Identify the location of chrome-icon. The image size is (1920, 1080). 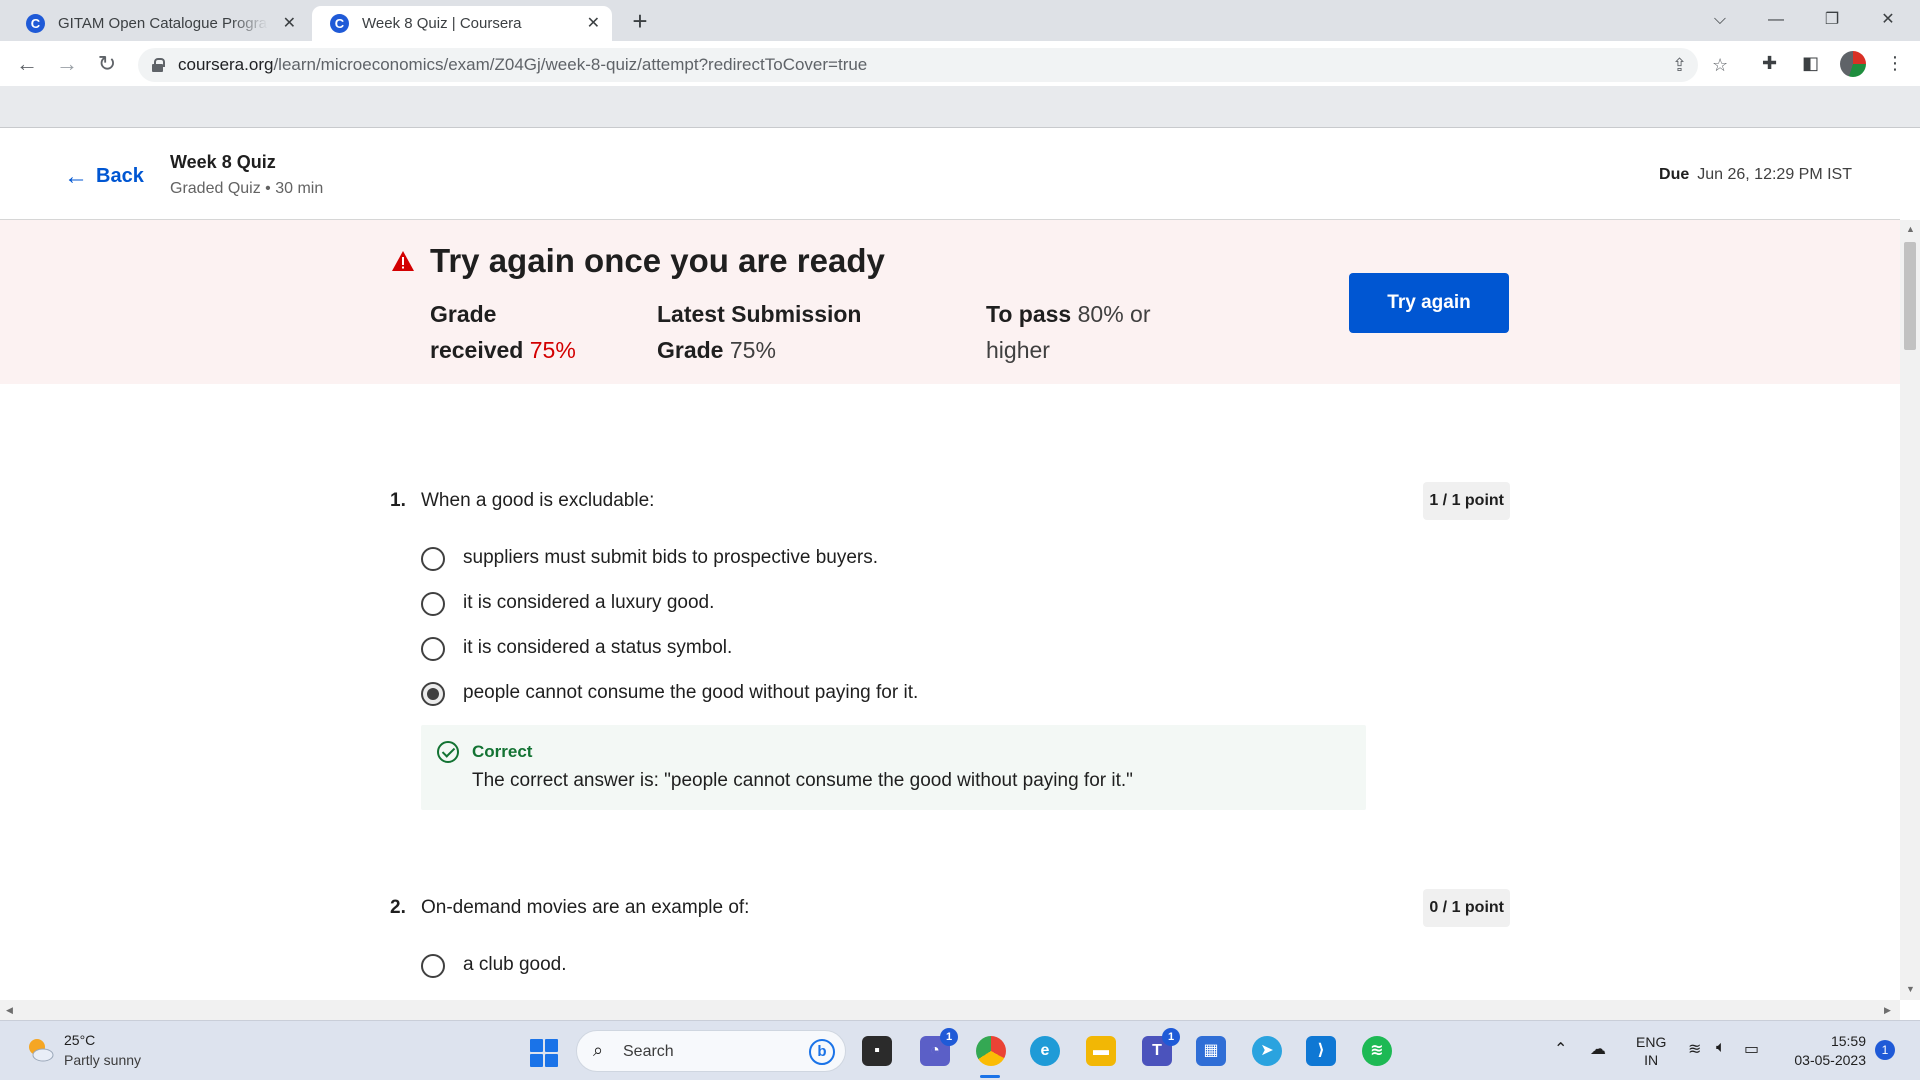
(991, 1051).